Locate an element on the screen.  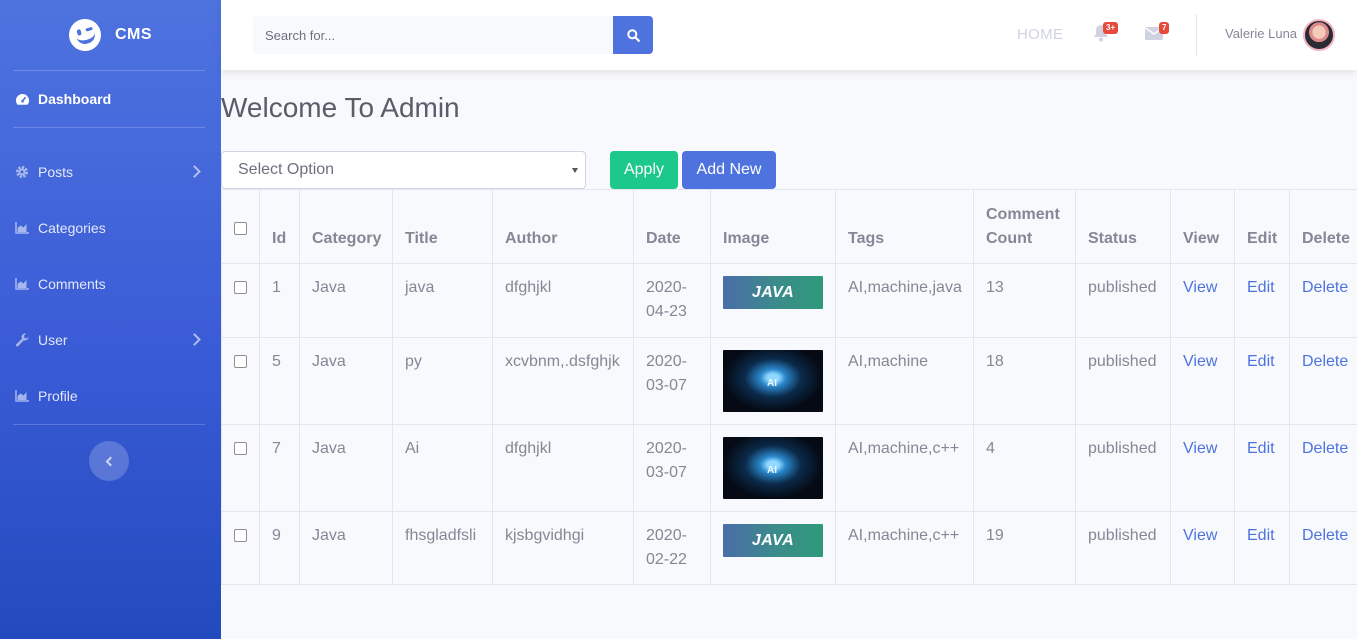
cell-comment-count: 13 is located at coordinates (1024, 300).